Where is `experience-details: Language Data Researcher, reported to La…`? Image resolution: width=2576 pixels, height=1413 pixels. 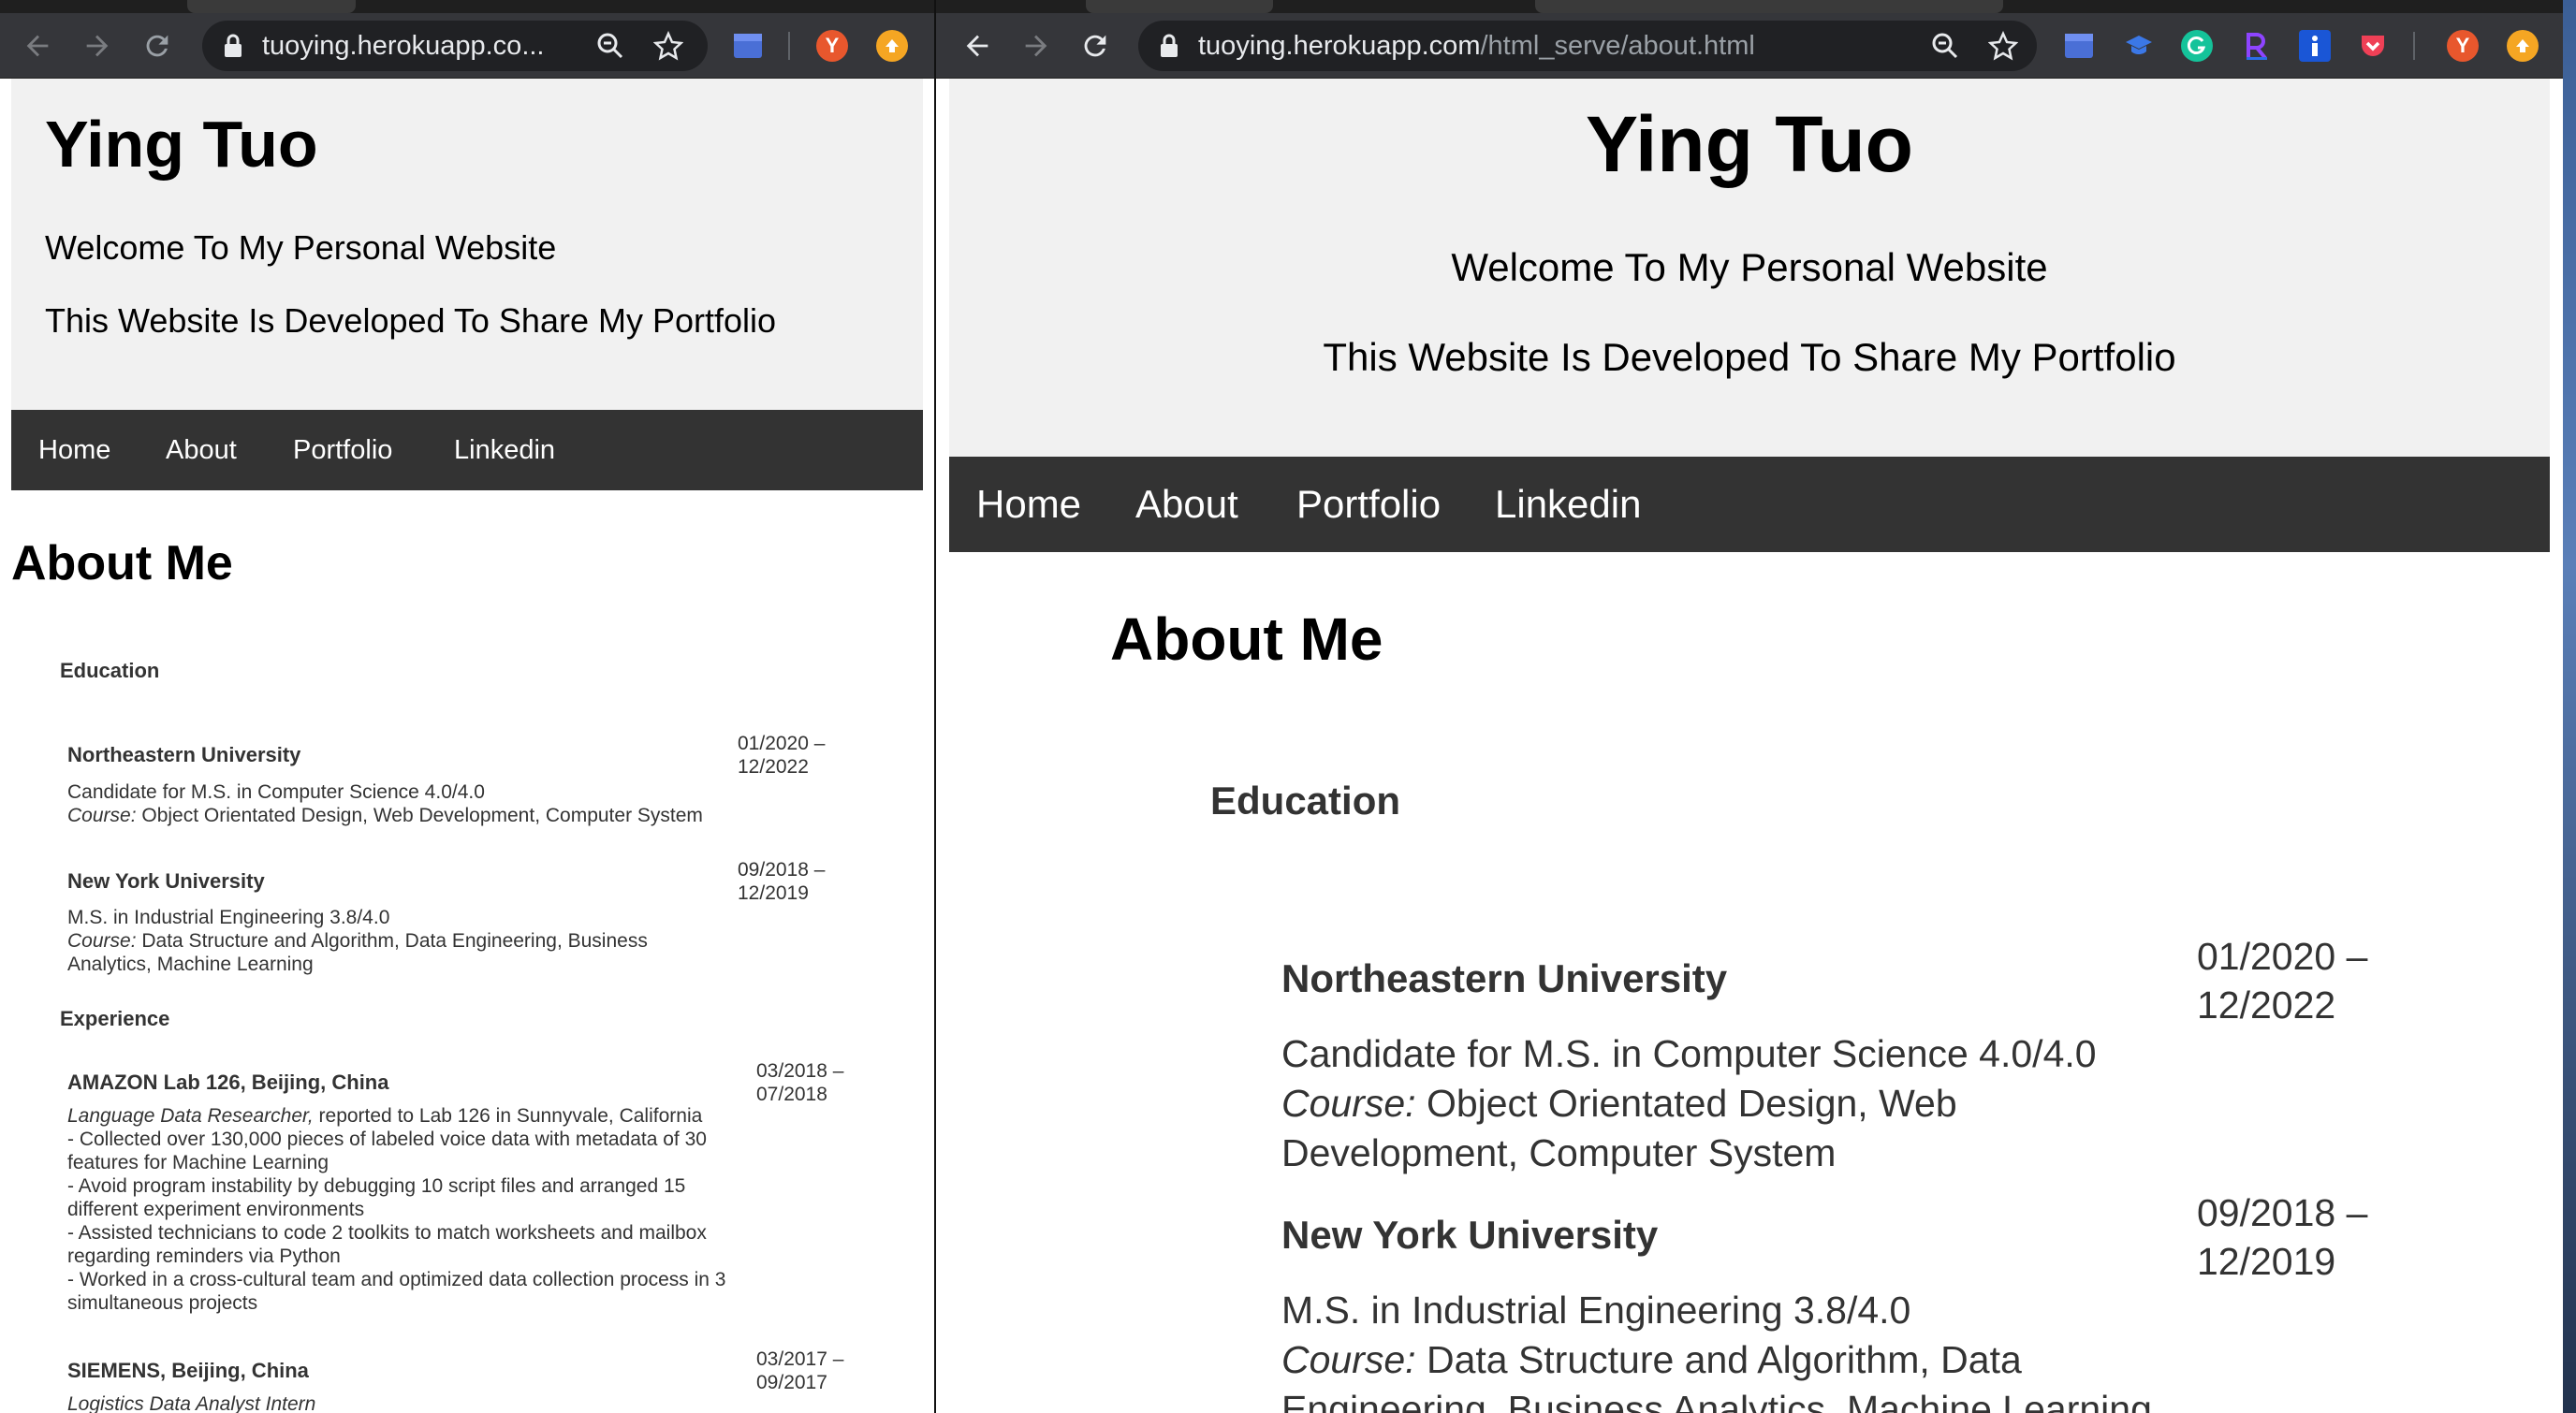 experience-details: Language Data Researcher, reported to La… is located at coordinates (404, 1209).